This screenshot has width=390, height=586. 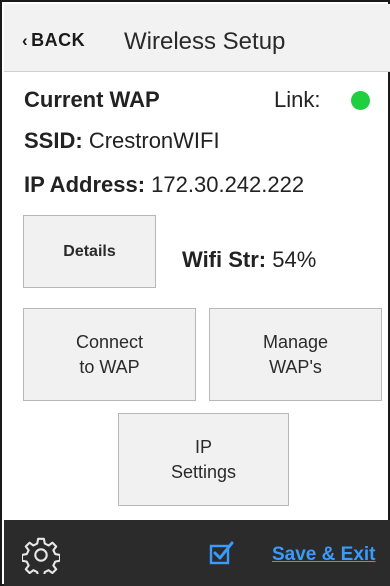 I want to click on ssid-label: SSID:, so click(x=53, y=140).